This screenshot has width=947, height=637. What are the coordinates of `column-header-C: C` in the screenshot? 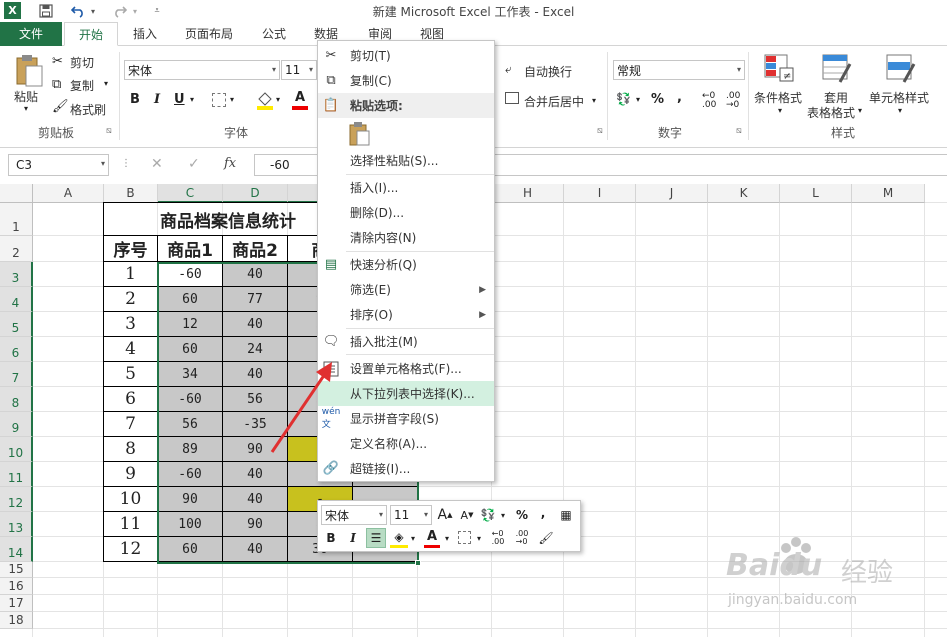 It's located at (190, 193).